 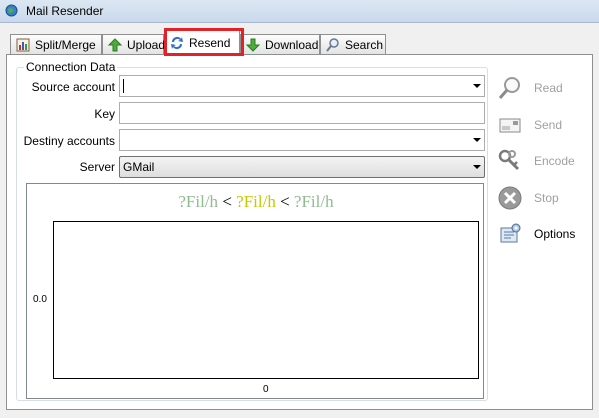 What do you see at coordinates (104, 114) in the screenshot?
I see `key-label: Key` at bounding box center [104, 114].